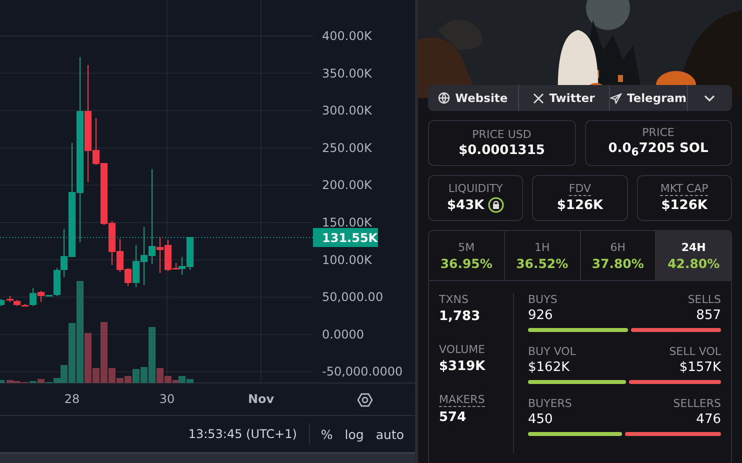 The image size is (742, 463). I want to click on scale-button: log, so click(354, 434).